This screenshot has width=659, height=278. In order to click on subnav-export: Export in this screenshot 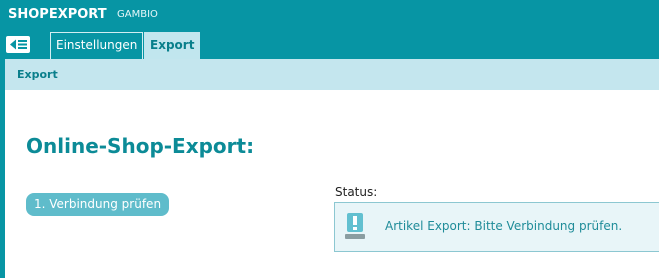, I will do `click(37, 74)`.